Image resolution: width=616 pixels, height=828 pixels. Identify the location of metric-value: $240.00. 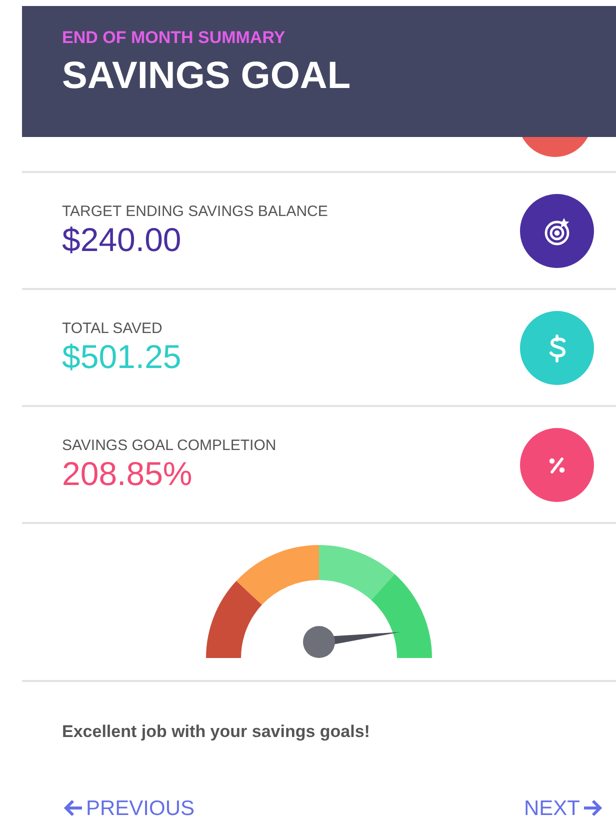
(122, 239).